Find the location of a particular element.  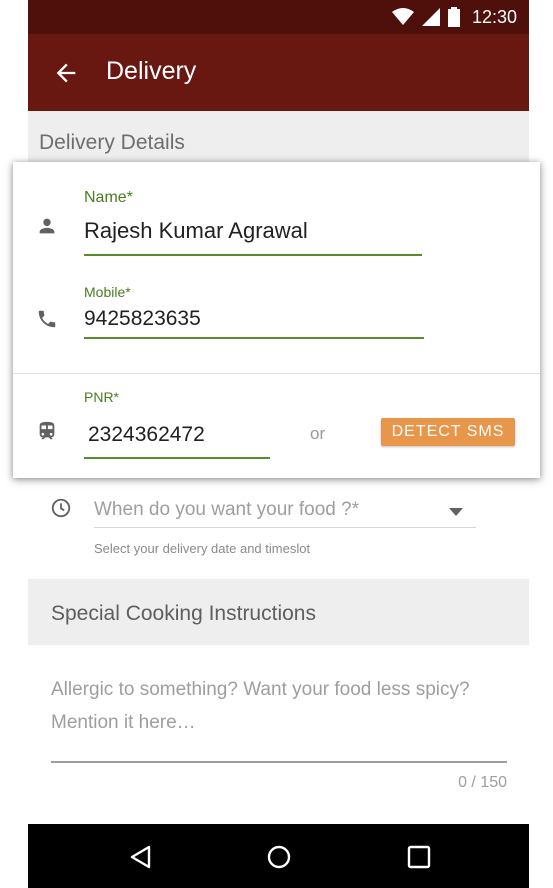

arrow-back-icon is located at coordinates (66, 73).